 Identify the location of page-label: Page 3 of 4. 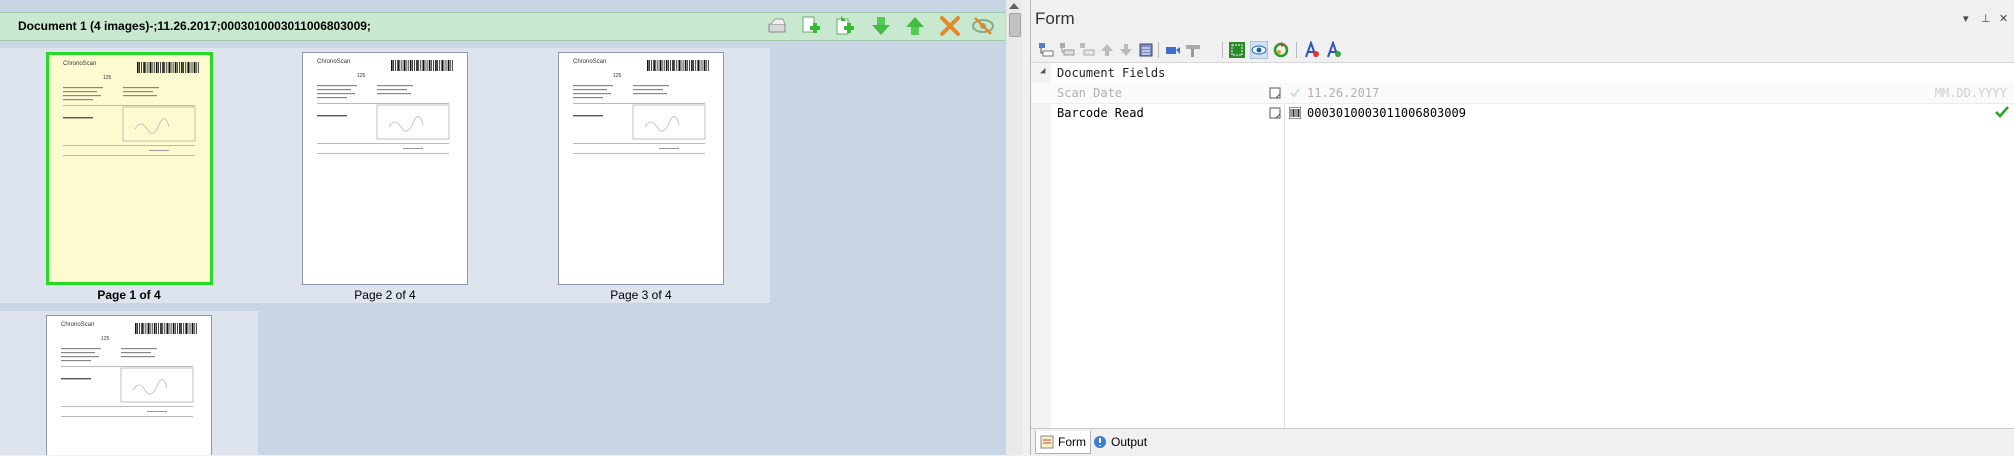
(641, 295).